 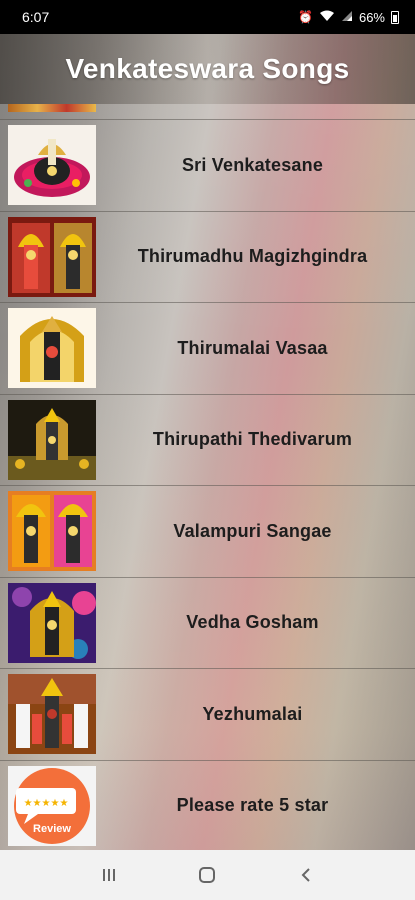 What do you see at coordinates (306, 875) in the screenshot?
I see `back-icon` at bounding box center [306, 875].